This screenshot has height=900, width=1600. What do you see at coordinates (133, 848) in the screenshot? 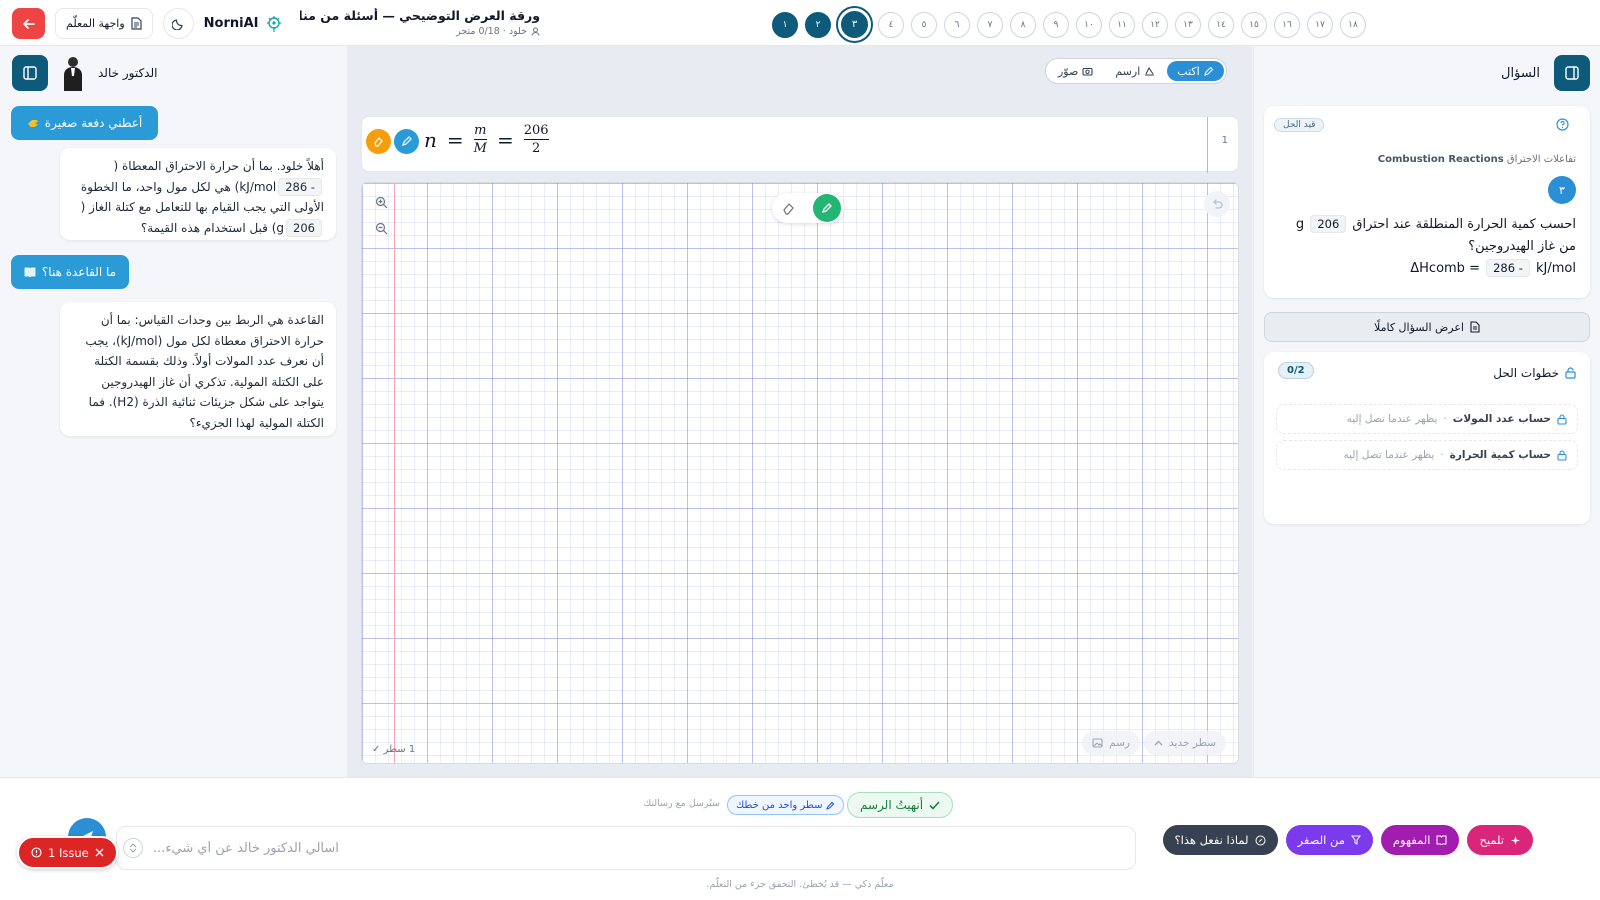
I see `expand-options-button` at bounding box center [133, 848].